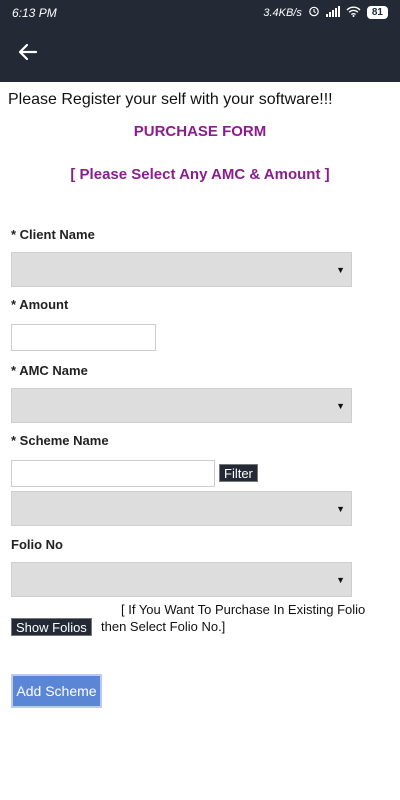  I want to click on form-subtitle: [ Please Select Any AMC & Amount ], so click(200, 174).